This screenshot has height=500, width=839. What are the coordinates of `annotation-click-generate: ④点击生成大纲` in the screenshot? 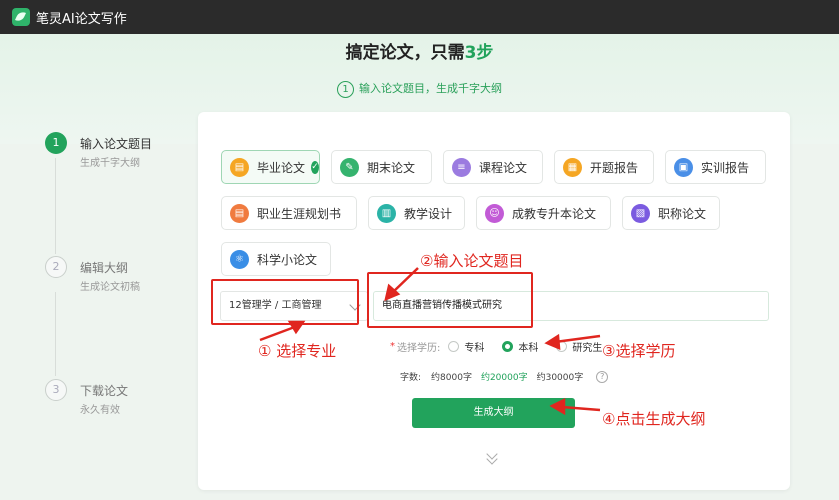 It's located at (654, 419).